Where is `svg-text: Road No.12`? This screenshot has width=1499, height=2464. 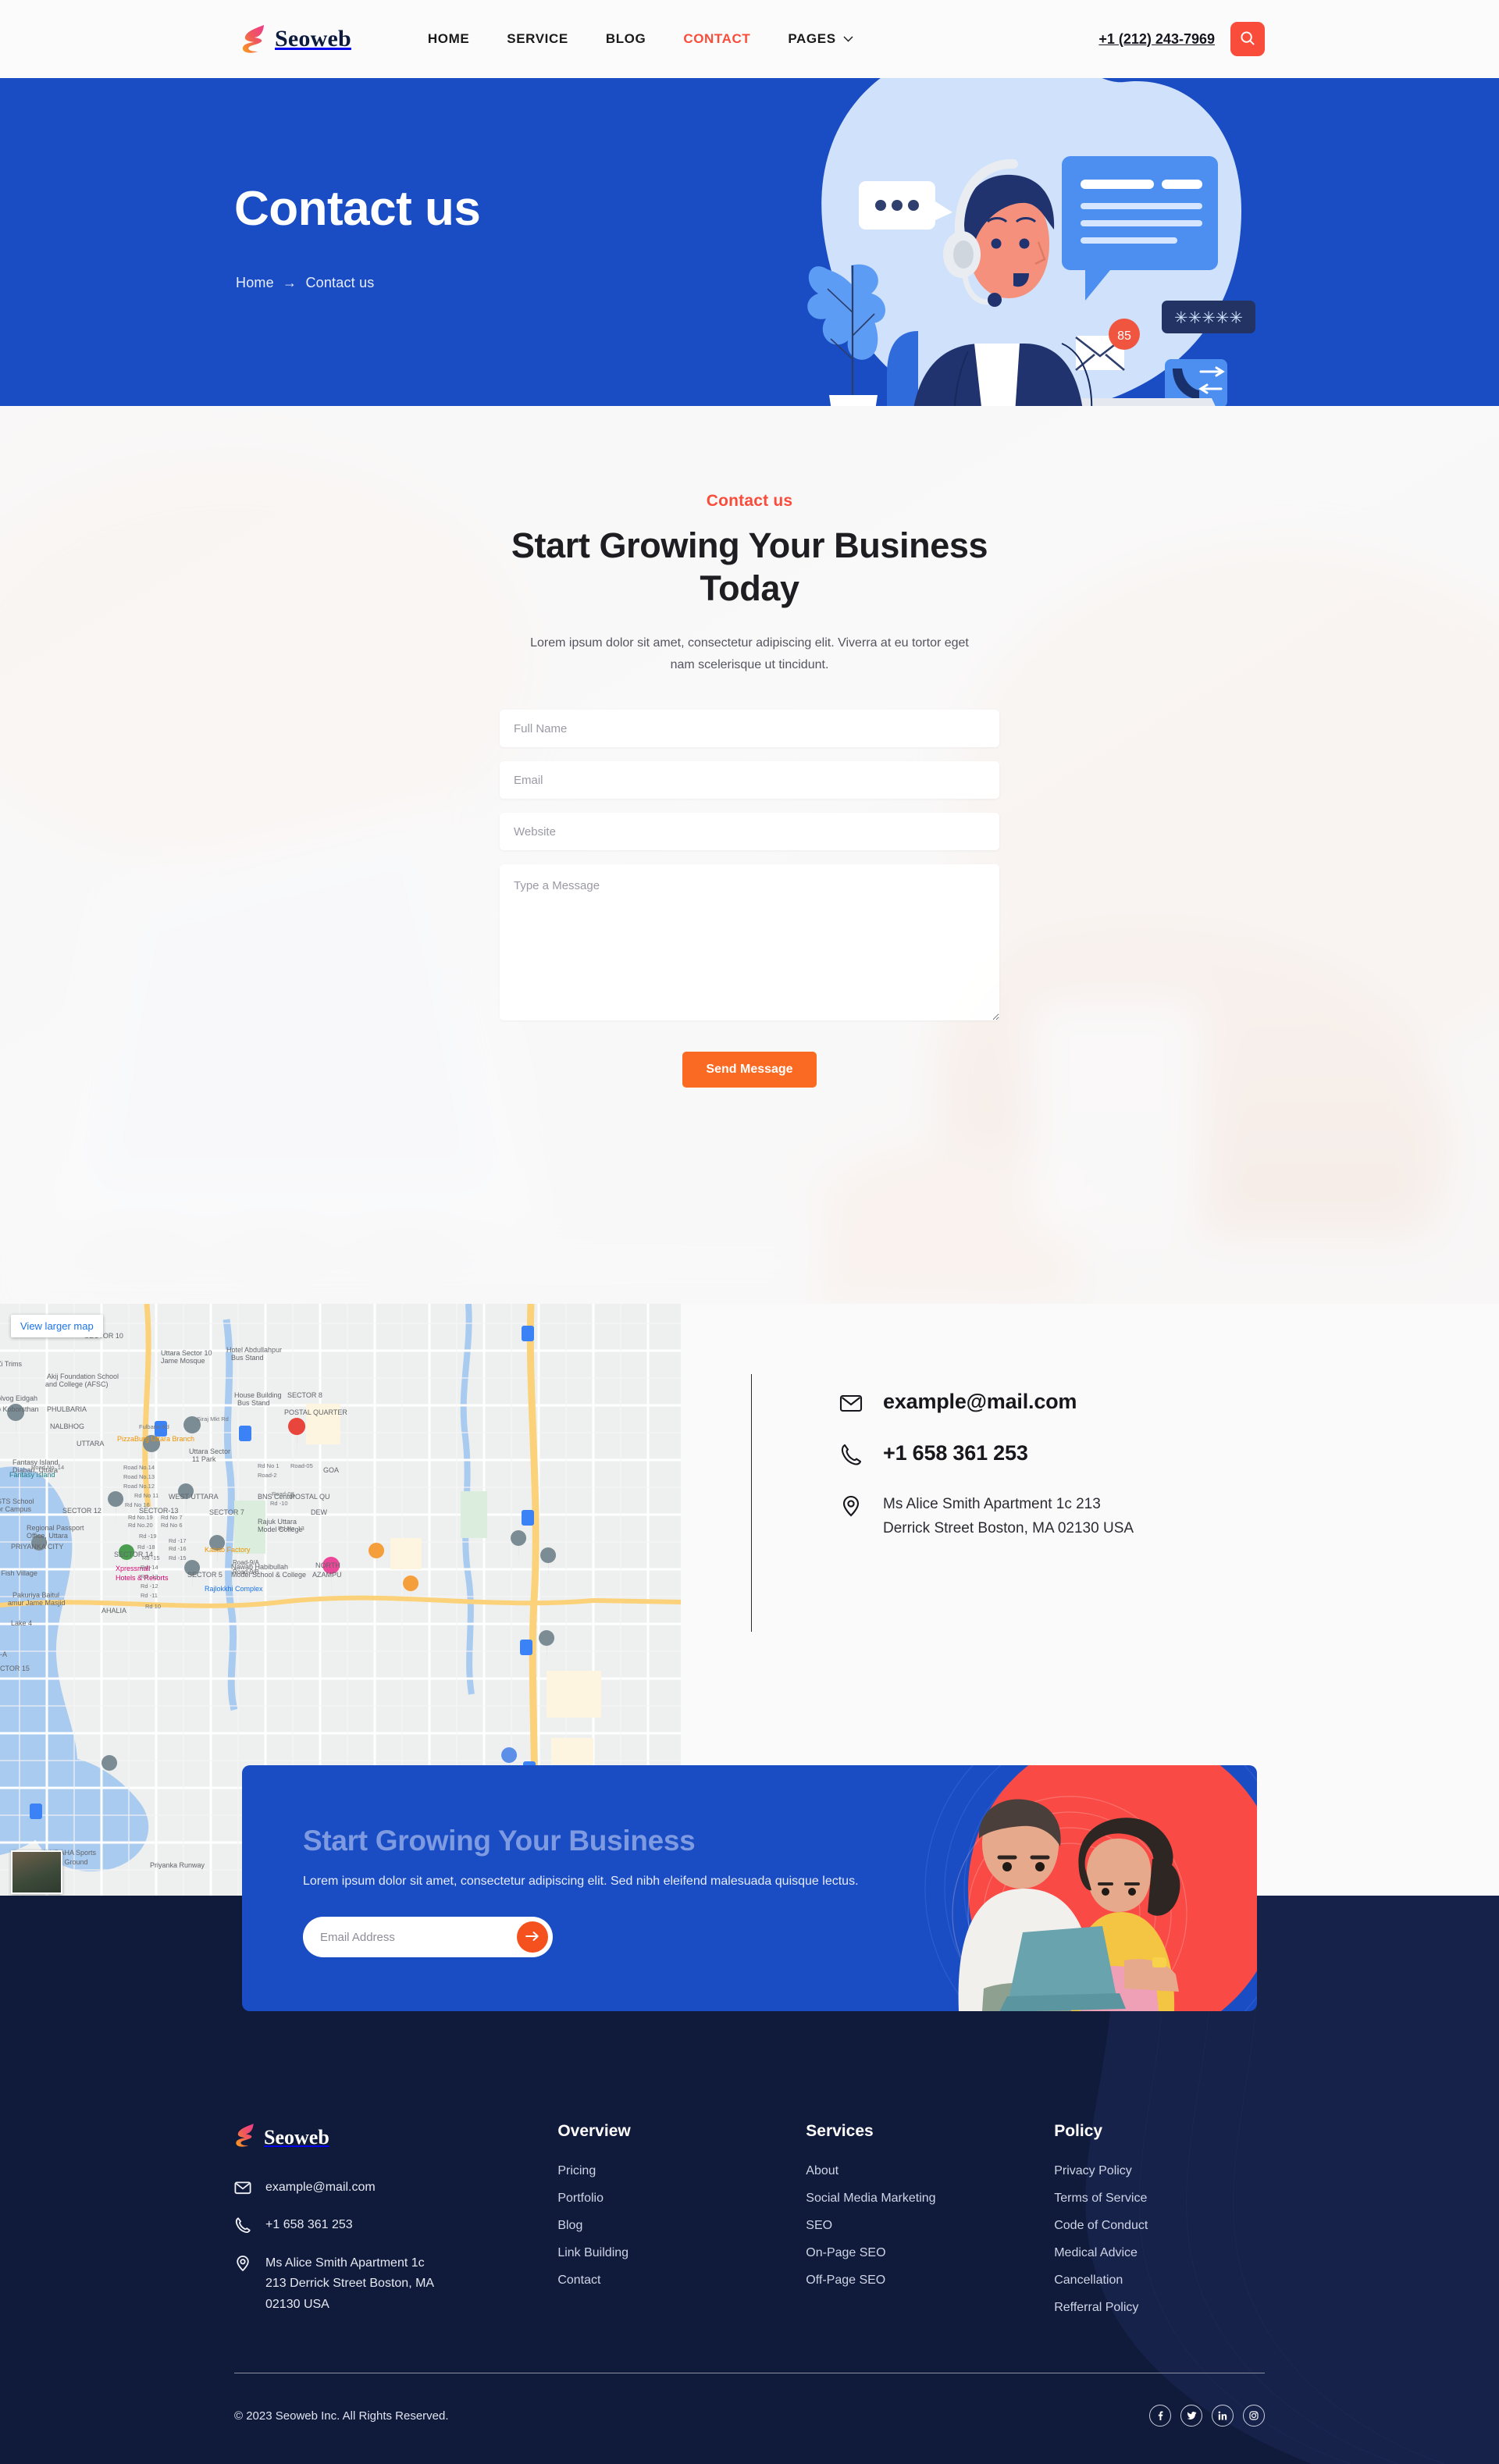
svg-text: Road No.12 is located at coordinates (139, 1486).